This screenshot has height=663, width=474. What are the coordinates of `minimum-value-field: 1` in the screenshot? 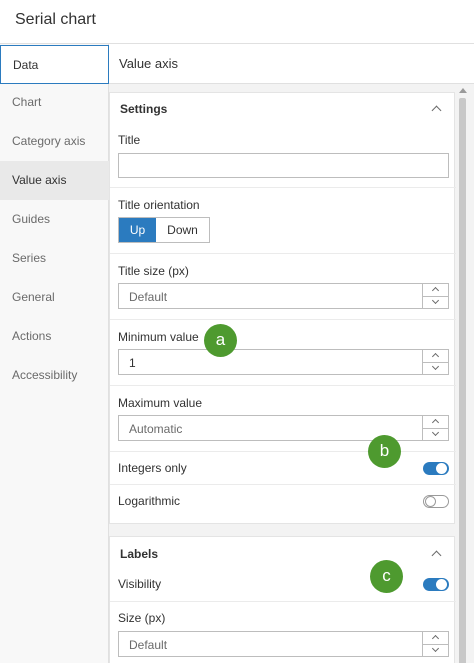 It's located at (283, 362).